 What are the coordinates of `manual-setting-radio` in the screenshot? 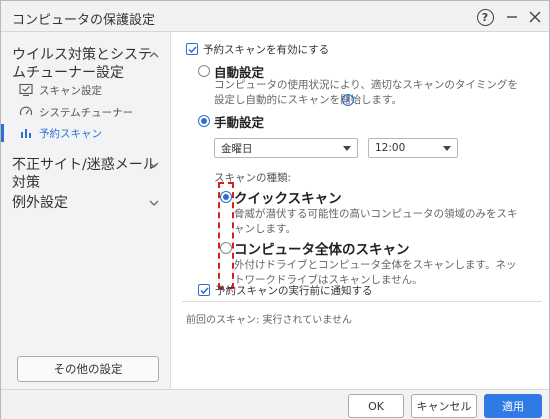 It's located at (204, 121).